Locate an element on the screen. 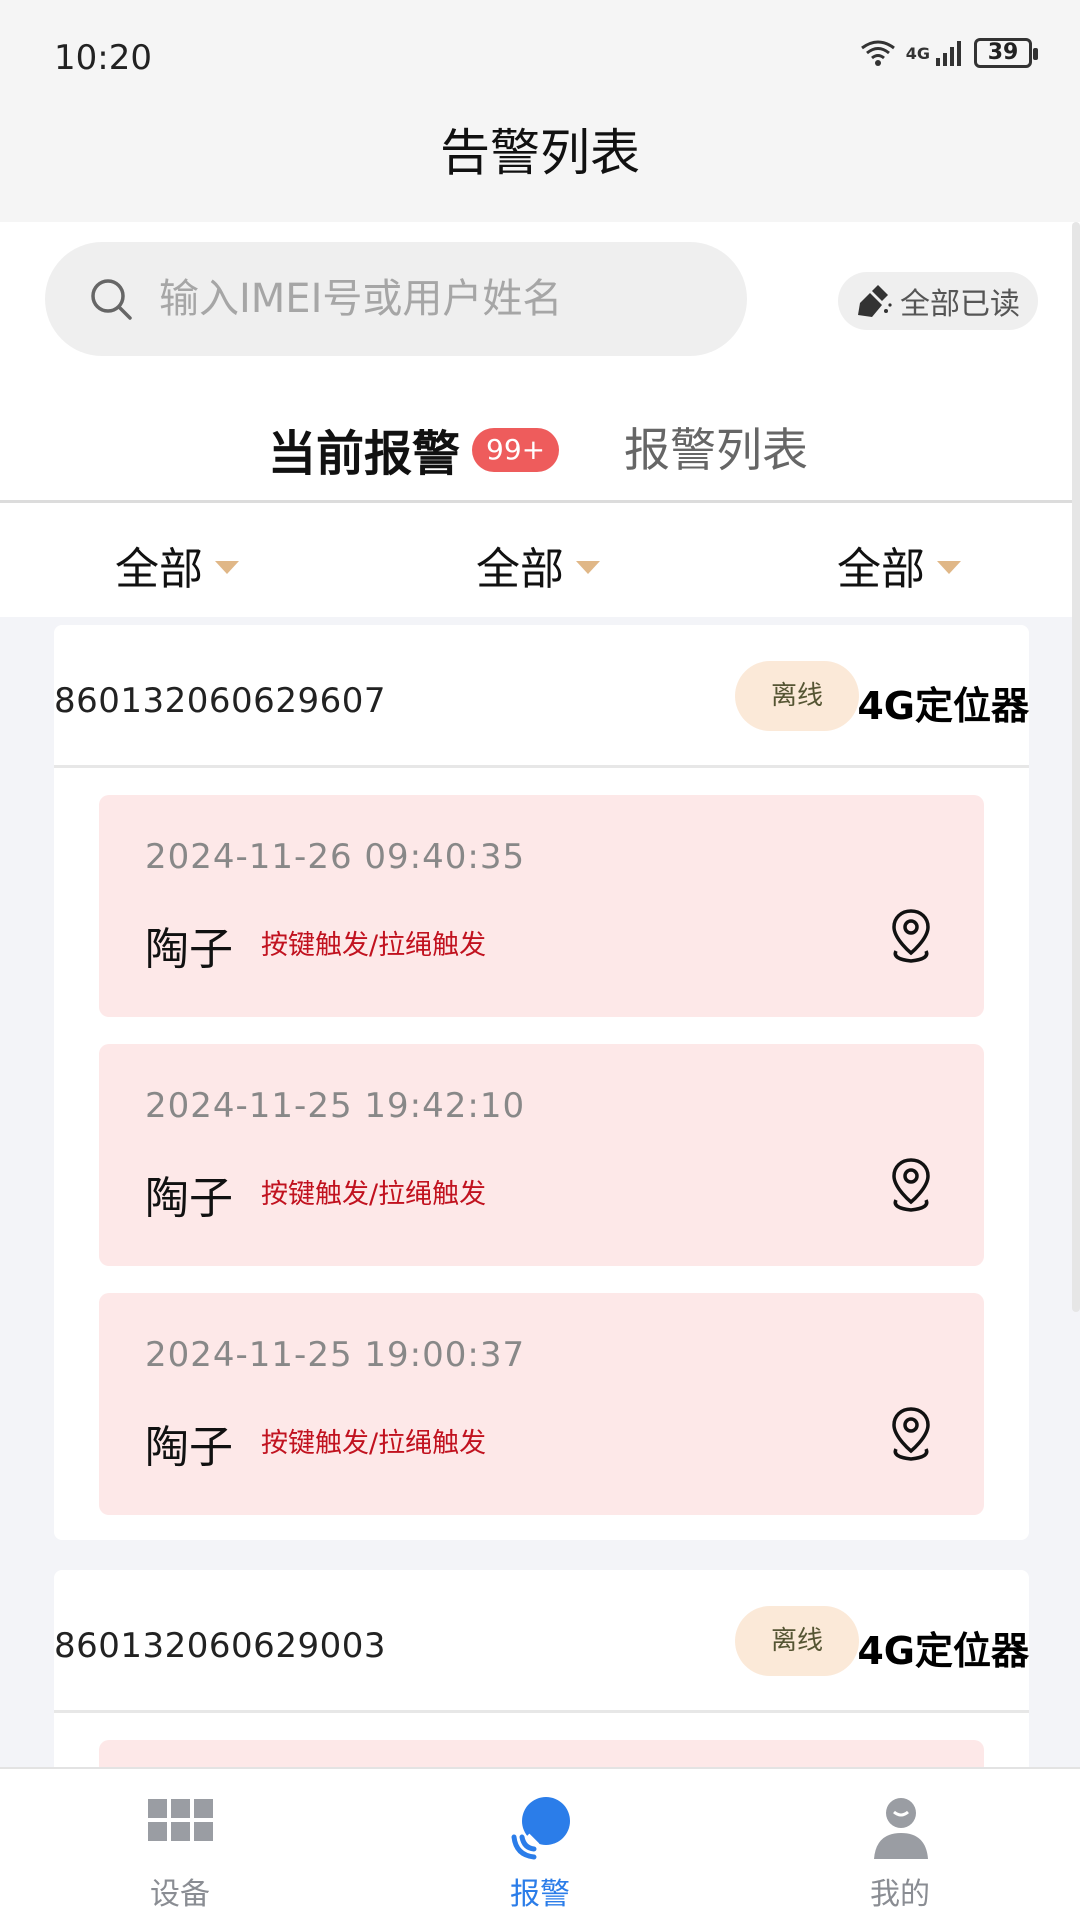 Image resolution: width=1080 pixels, height=1920 pixels. nav-item-devices: 设备 is located at coordinates (180, 1844).